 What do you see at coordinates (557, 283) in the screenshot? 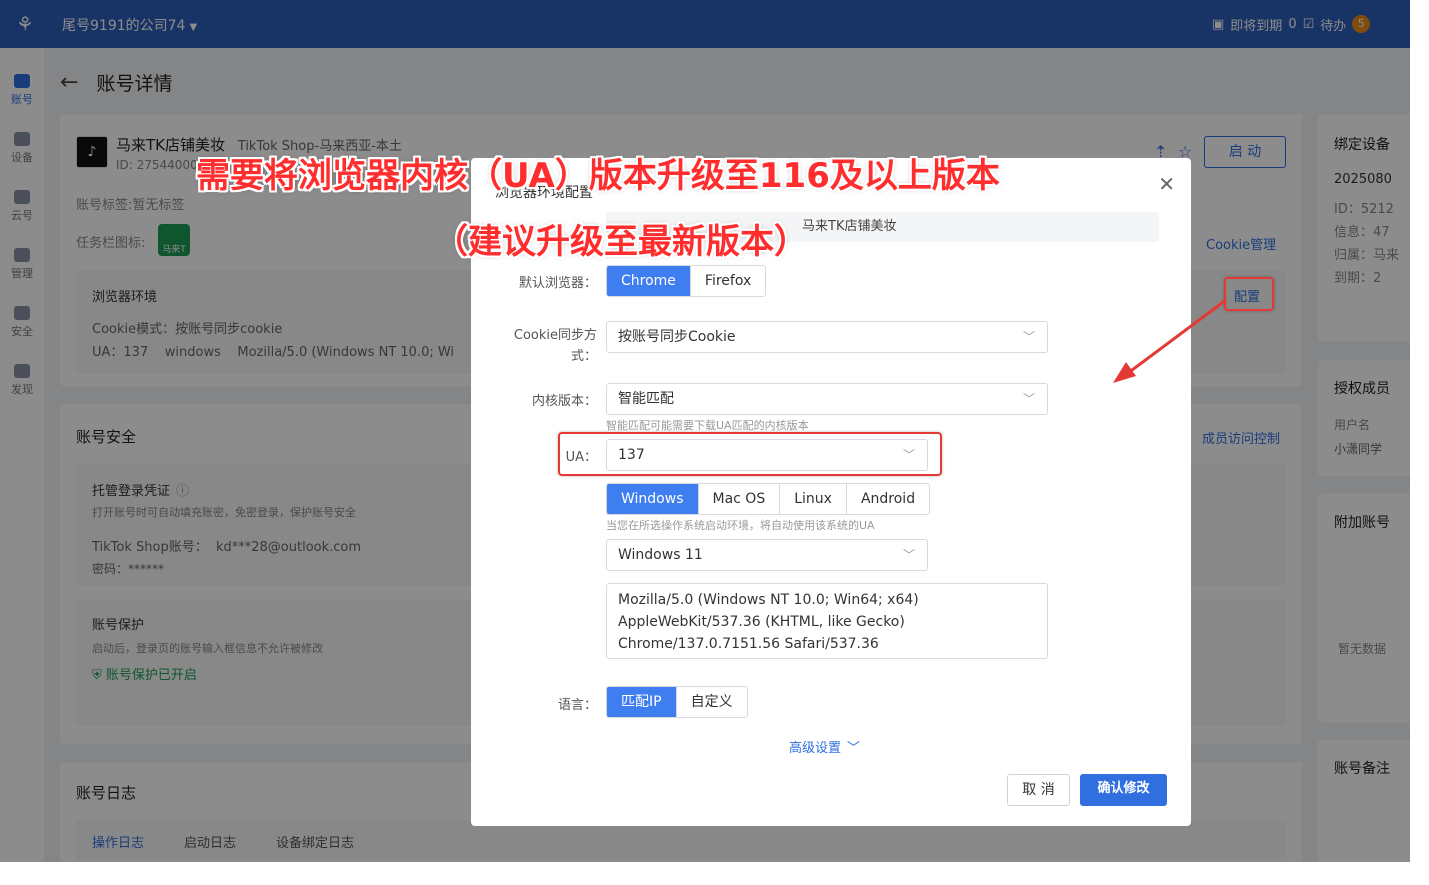
I see `default-browser-label: 默认浏览器：` at bounding box center [557, 283].